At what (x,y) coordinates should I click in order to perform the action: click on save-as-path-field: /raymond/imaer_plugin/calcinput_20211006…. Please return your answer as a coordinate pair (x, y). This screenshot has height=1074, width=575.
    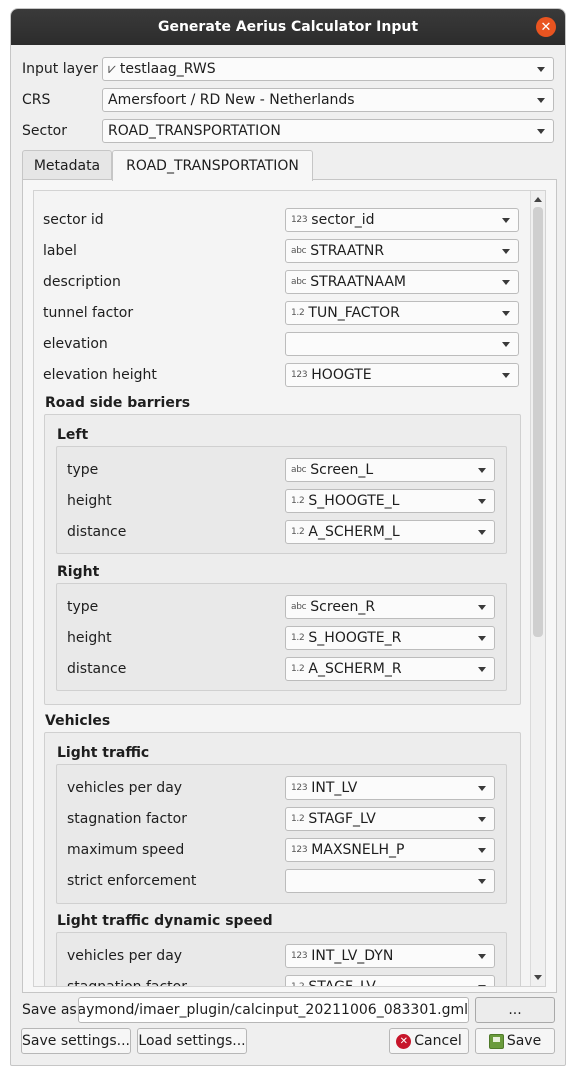
    Looking at the image, I should click on (273, 1010).